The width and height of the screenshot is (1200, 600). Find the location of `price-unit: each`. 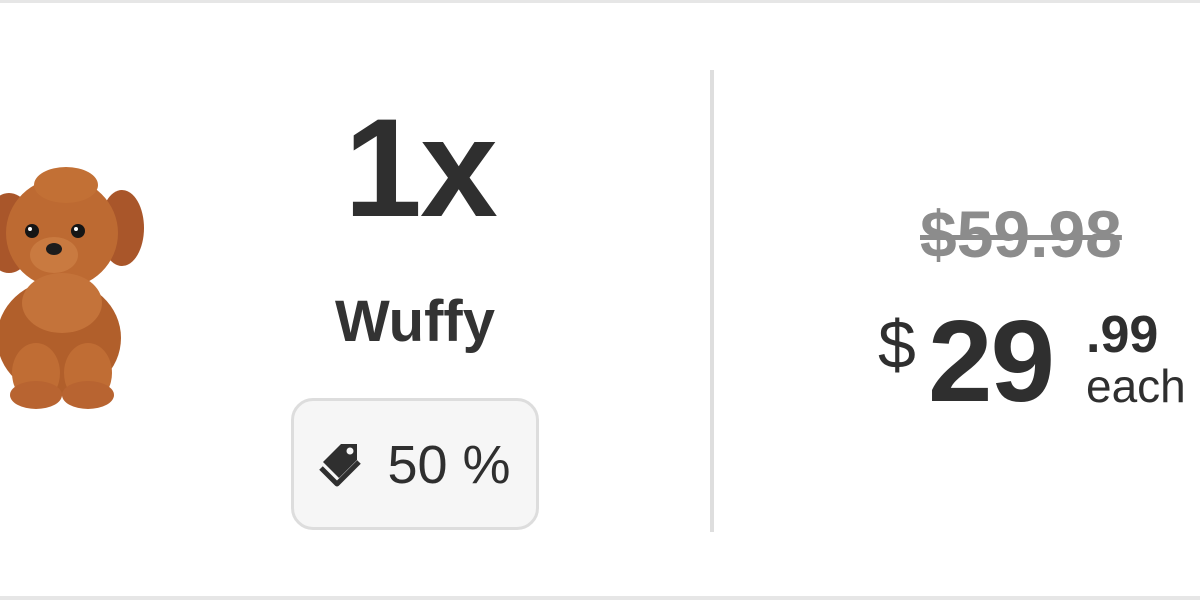

price-unit: each is located at coordinates (1136, 386).